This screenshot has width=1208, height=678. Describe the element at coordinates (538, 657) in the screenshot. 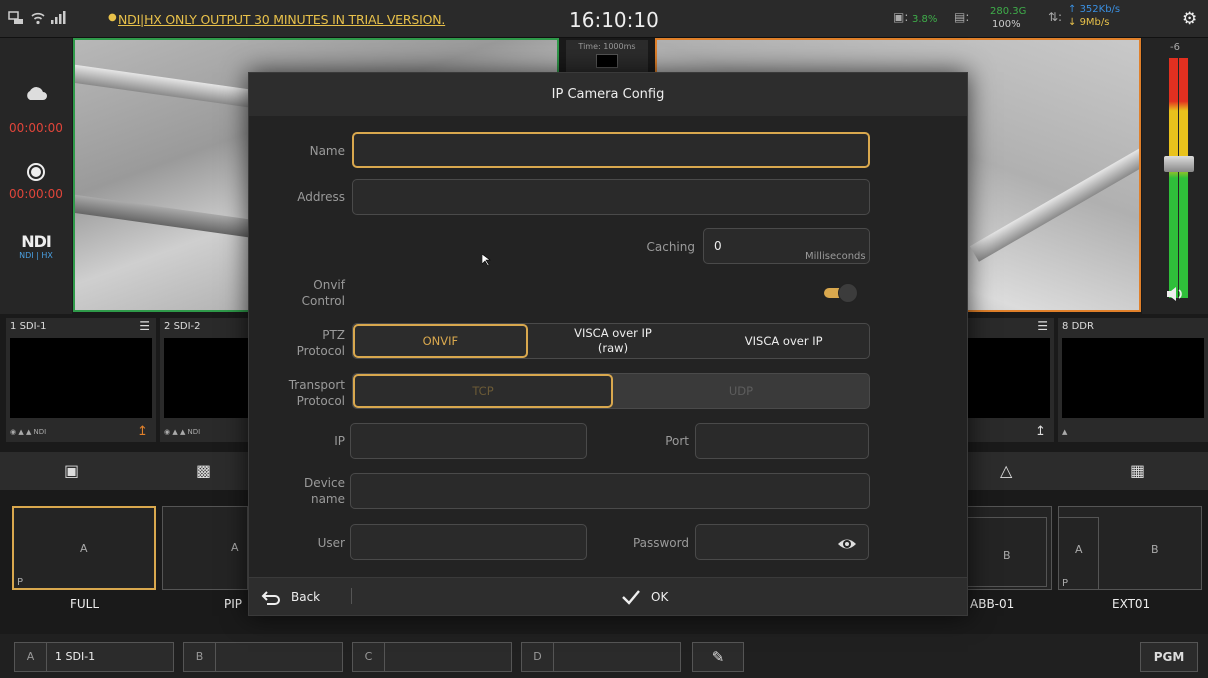

I see `slot-key: D` at that location.